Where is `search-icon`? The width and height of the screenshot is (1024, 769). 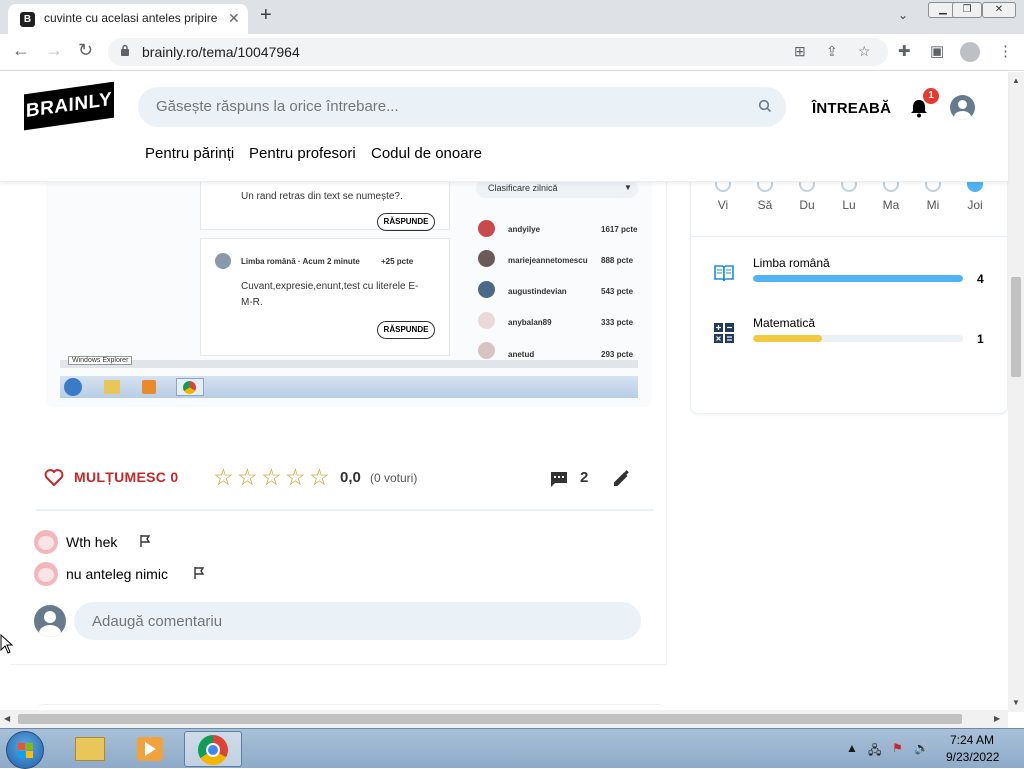 search-icon is located at coordinates (765, 106).